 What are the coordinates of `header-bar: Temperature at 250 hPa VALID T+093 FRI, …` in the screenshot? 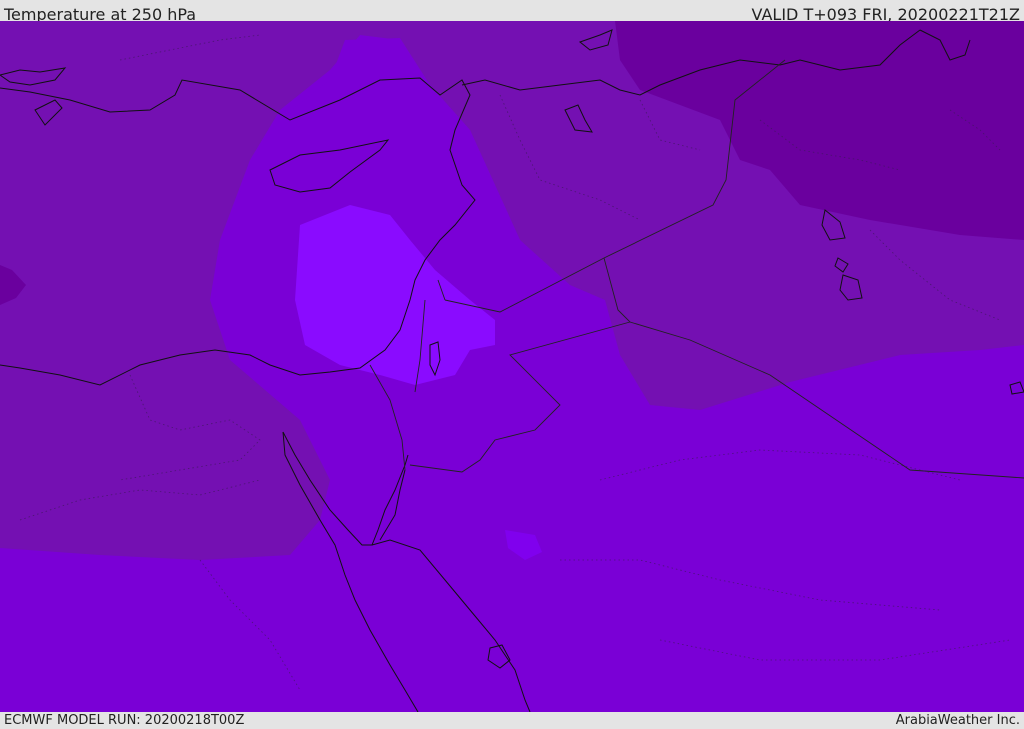 It's located at (512, 10).